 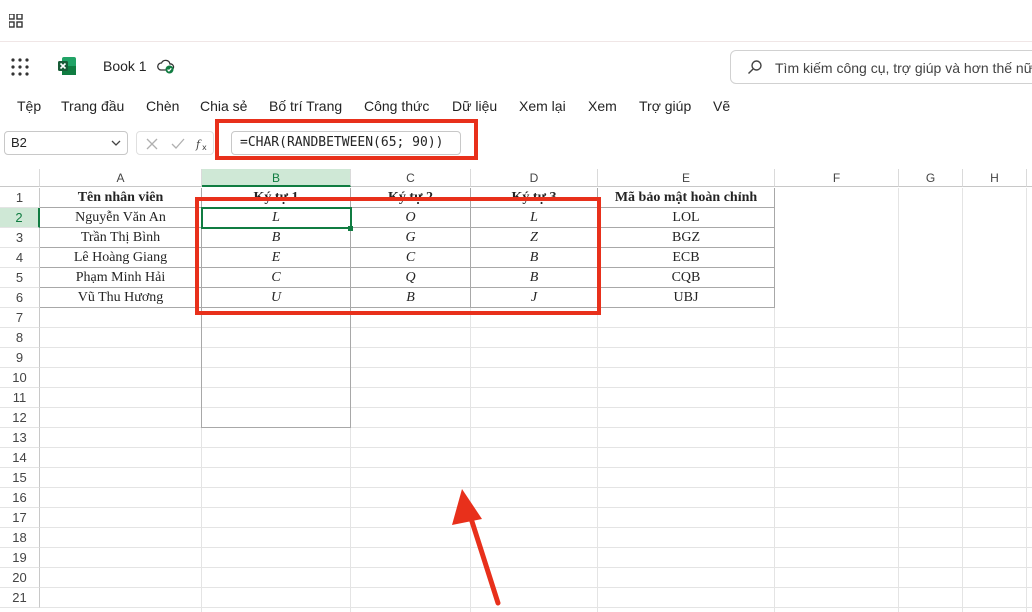 I want to click on row-header-15: 15, so click(x=20, y=478).